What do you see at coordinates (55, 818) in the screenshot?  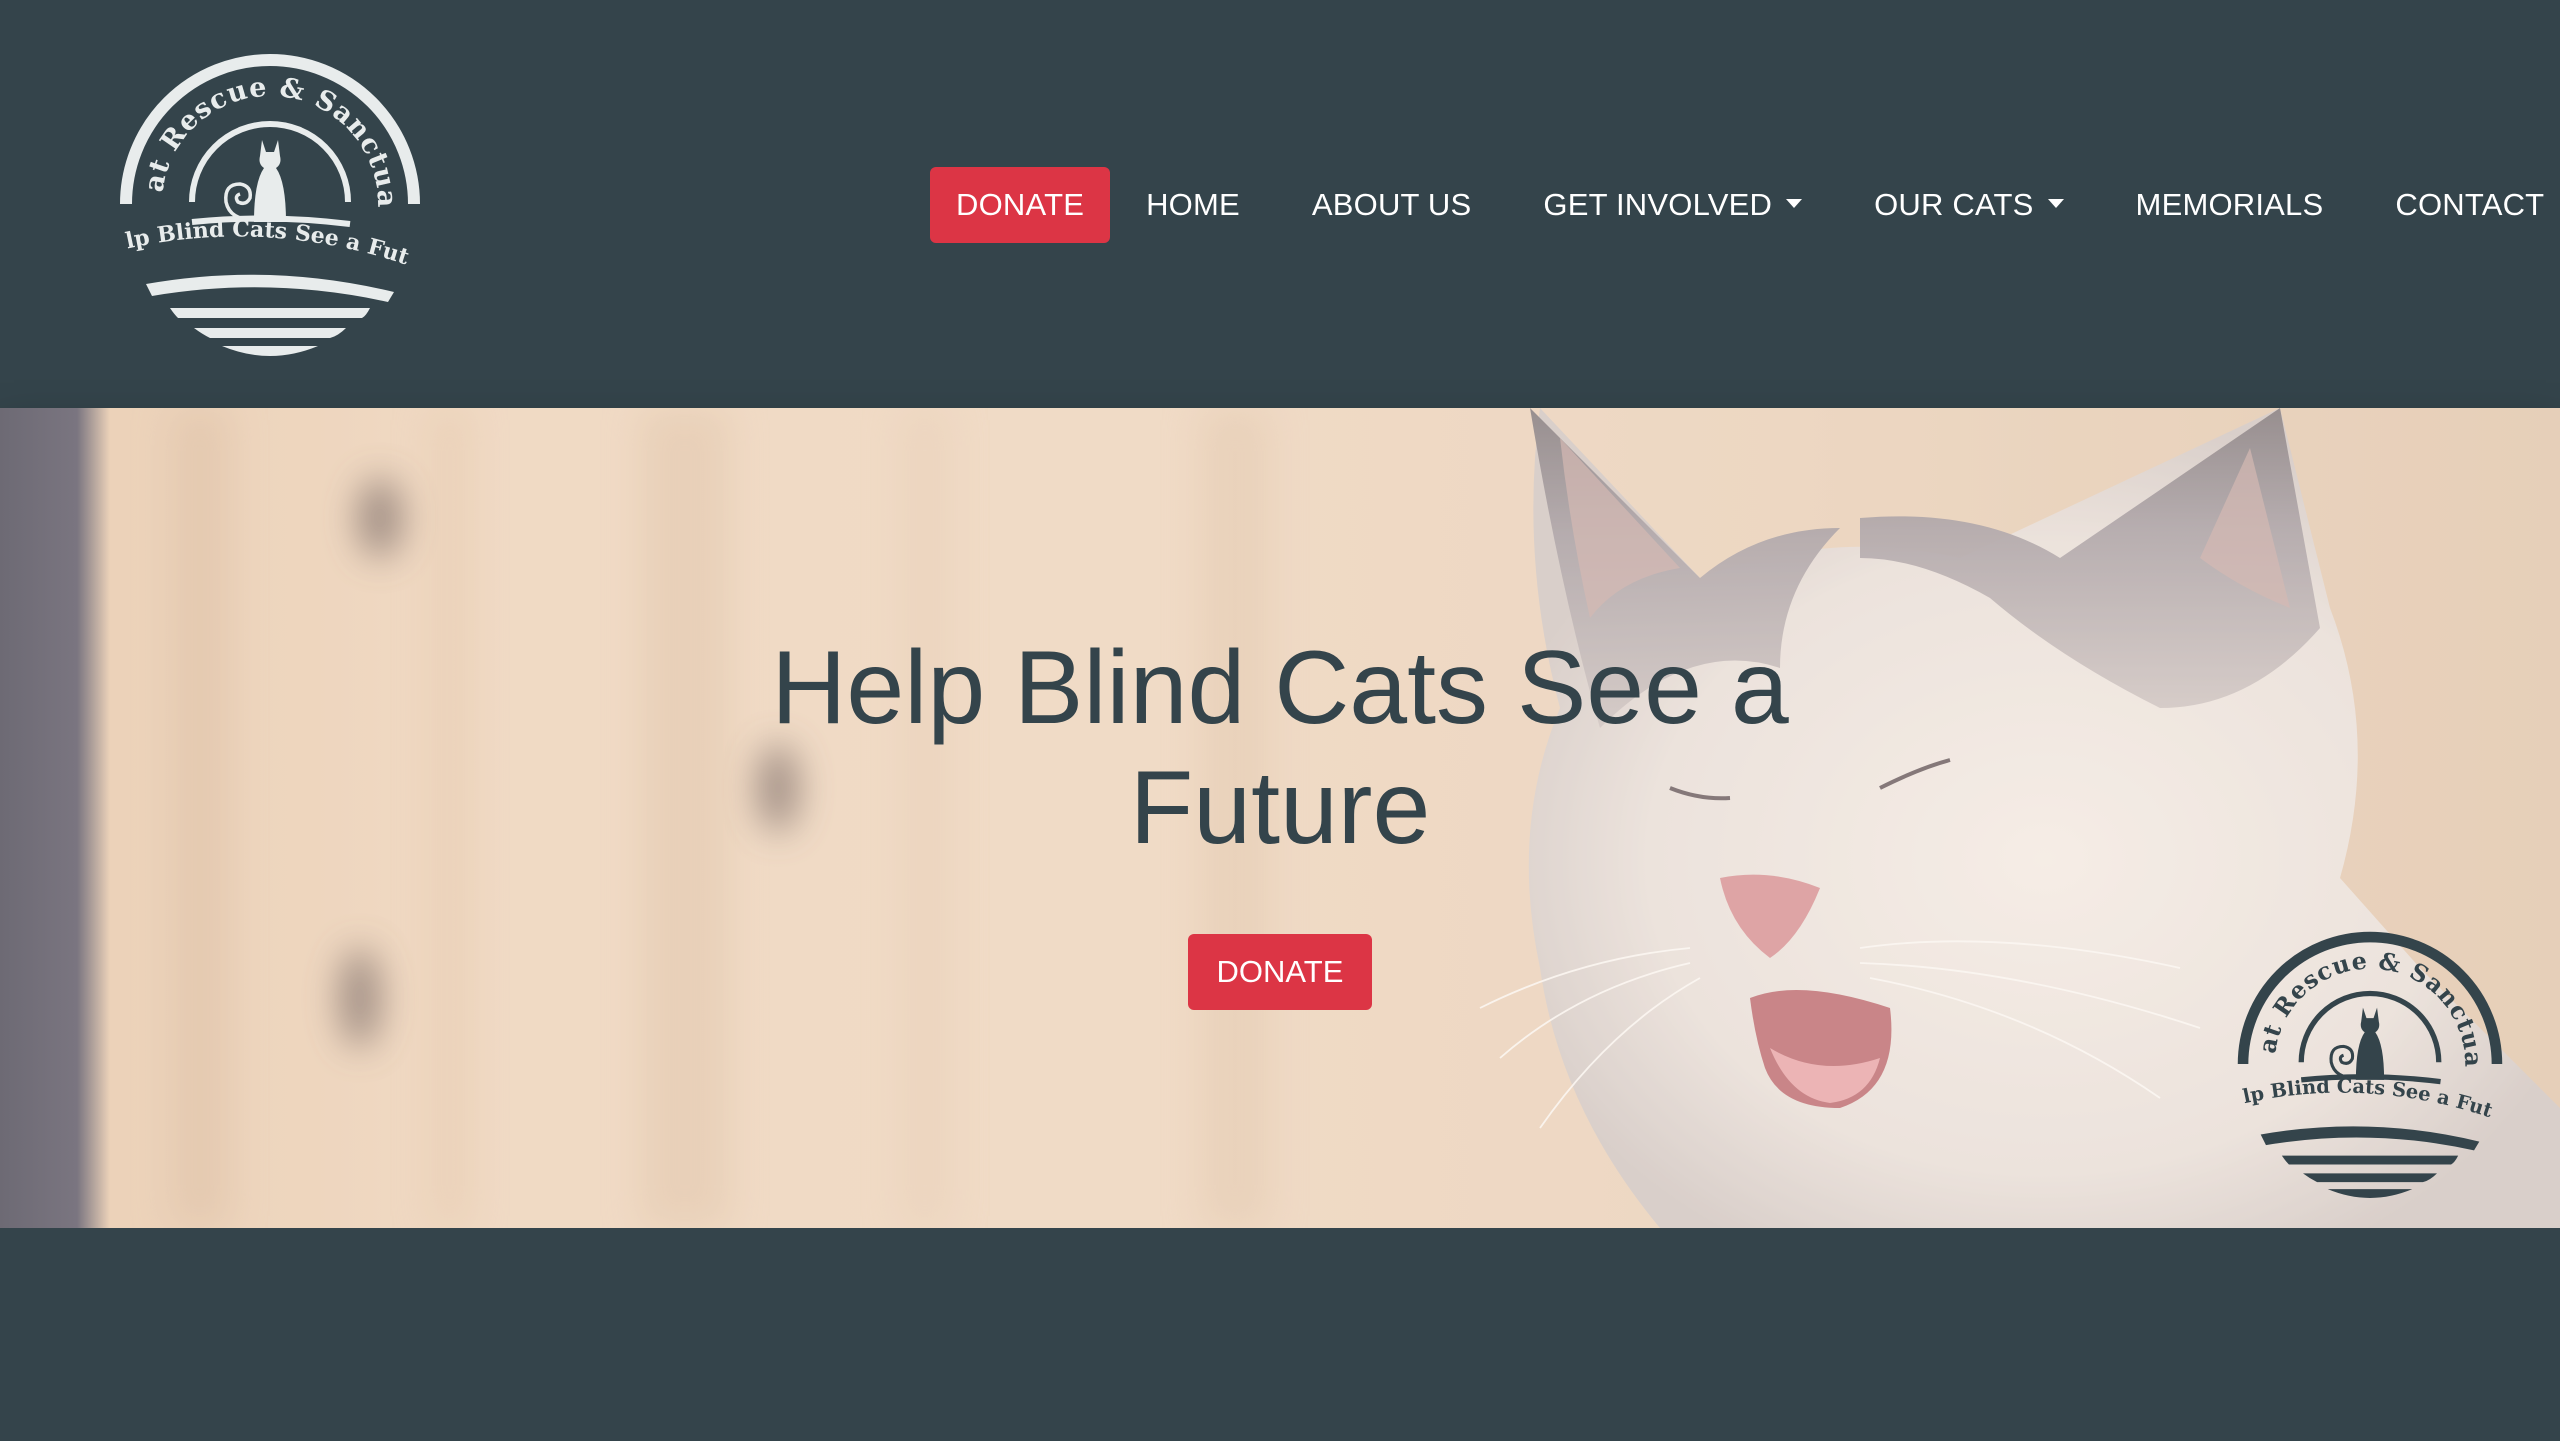 I see `hero-left-shadow` at bounding box center [55, 818].